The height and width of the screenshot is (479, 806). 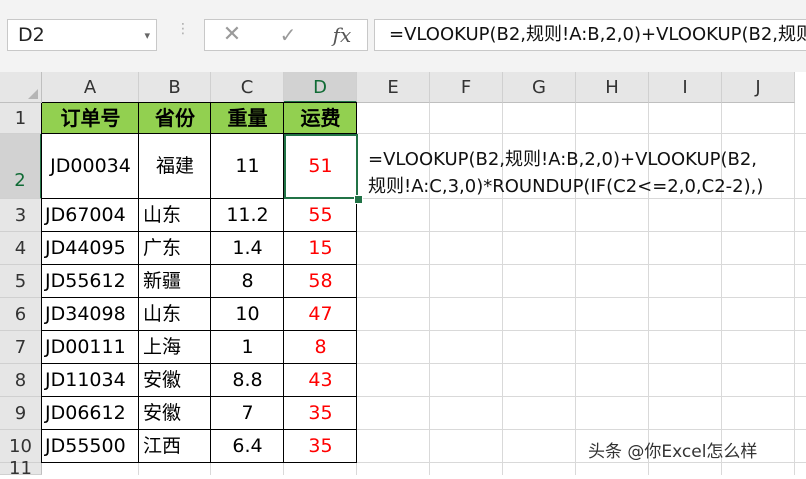 What do you see at coordinates (90, 215) in the screenshot?
I see `order-cell: JD67004` at bounding box center [90, 215].